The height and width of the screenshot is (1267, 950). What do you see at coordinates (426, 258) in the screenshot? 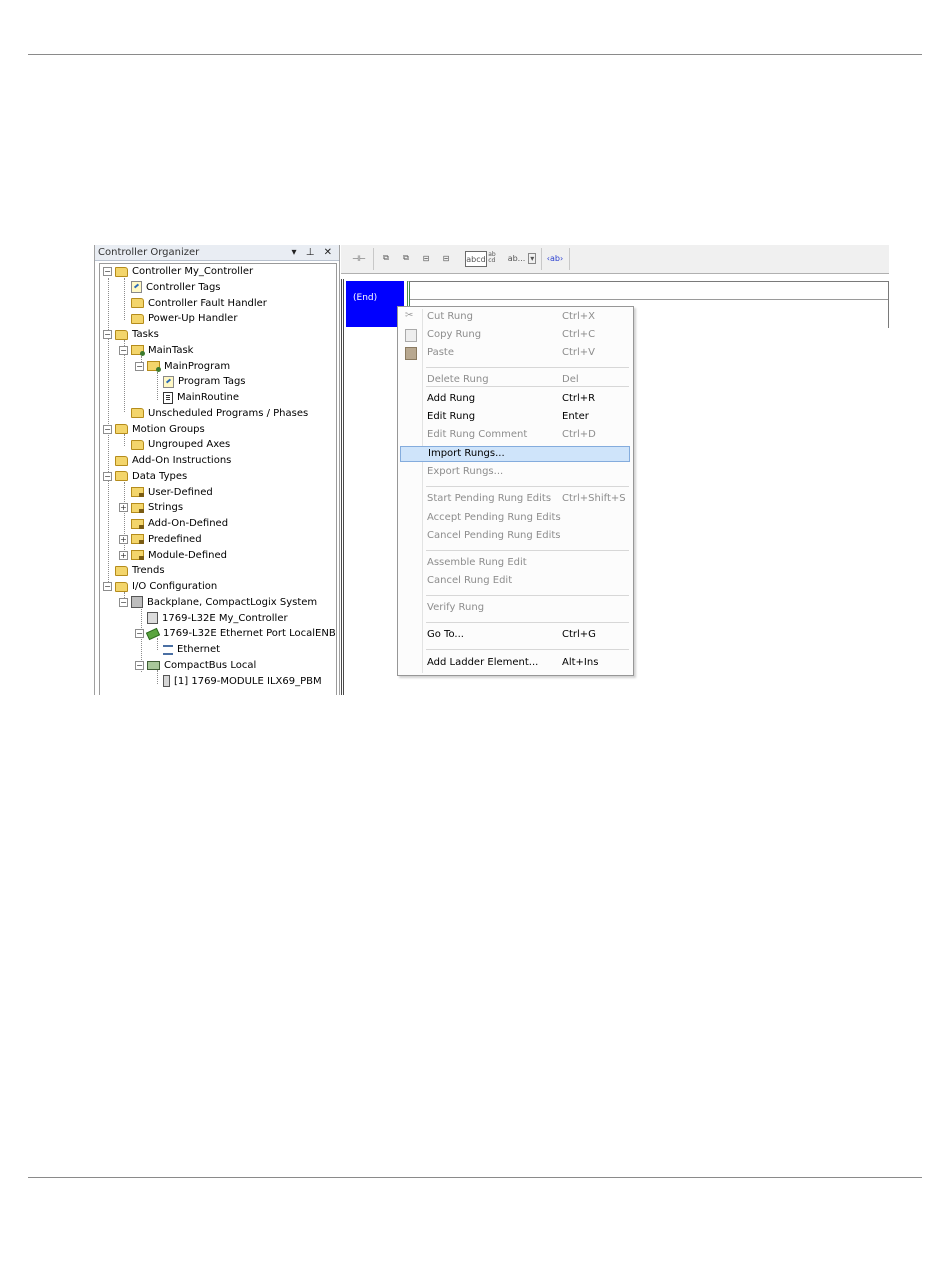
I see `xic-button: ⊟` at bounding box center [426, 258].